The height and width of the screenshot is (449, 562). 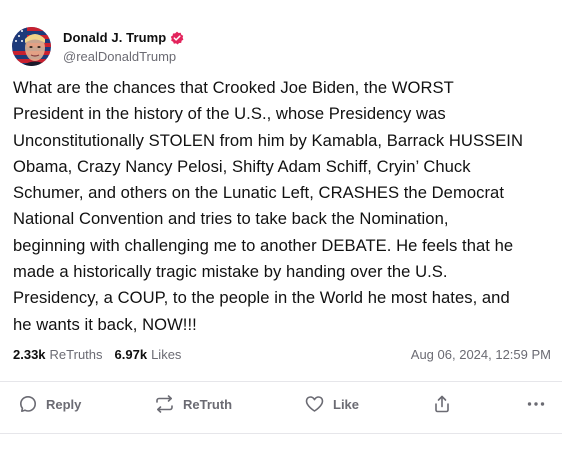 I want to click on author-avatar, so click(x=31, y=46).